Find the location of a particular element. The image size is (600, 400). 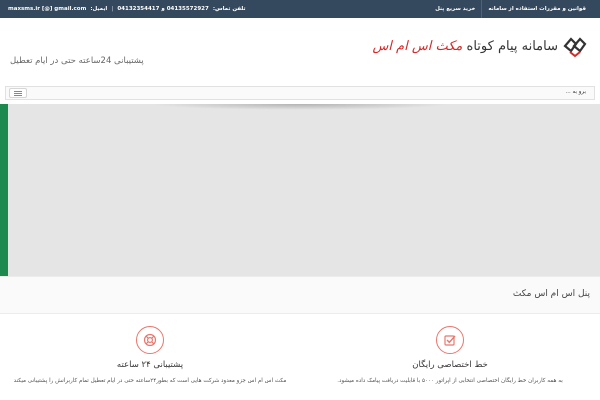

panel-title: پنل اس ام اس مکث is located at coordinates (551, 294).